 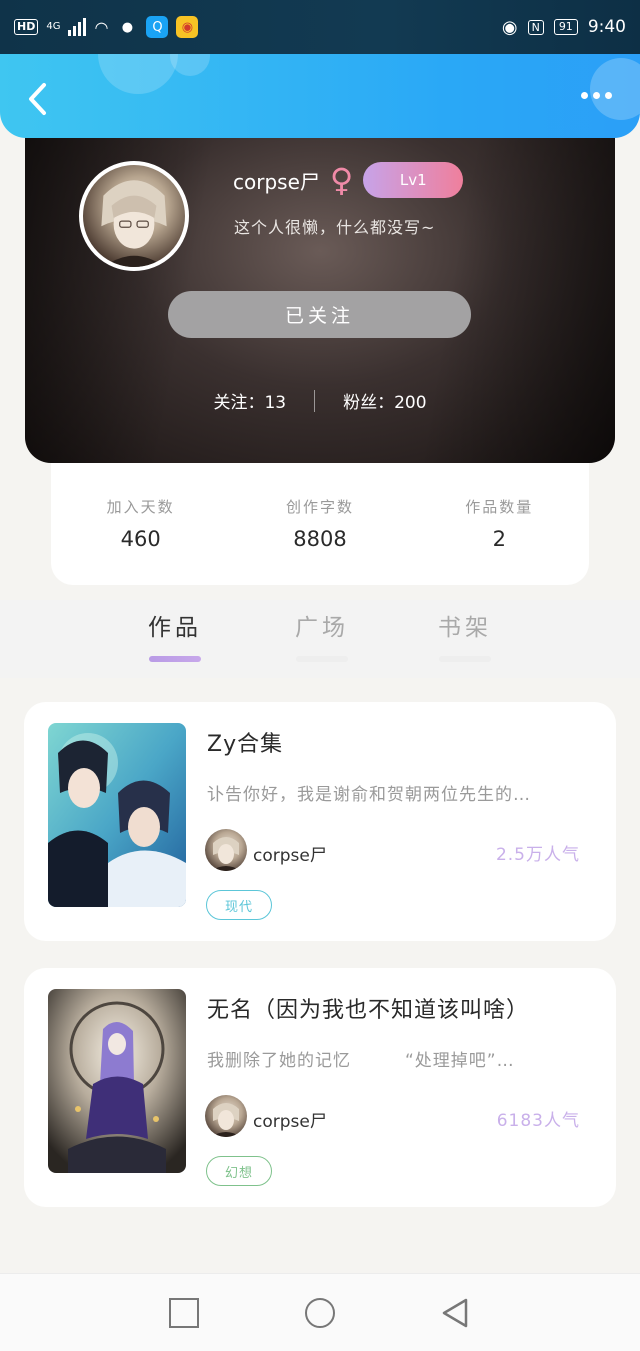 I want to click on genre-tag: 幻想, so click(x=239, y=1171).